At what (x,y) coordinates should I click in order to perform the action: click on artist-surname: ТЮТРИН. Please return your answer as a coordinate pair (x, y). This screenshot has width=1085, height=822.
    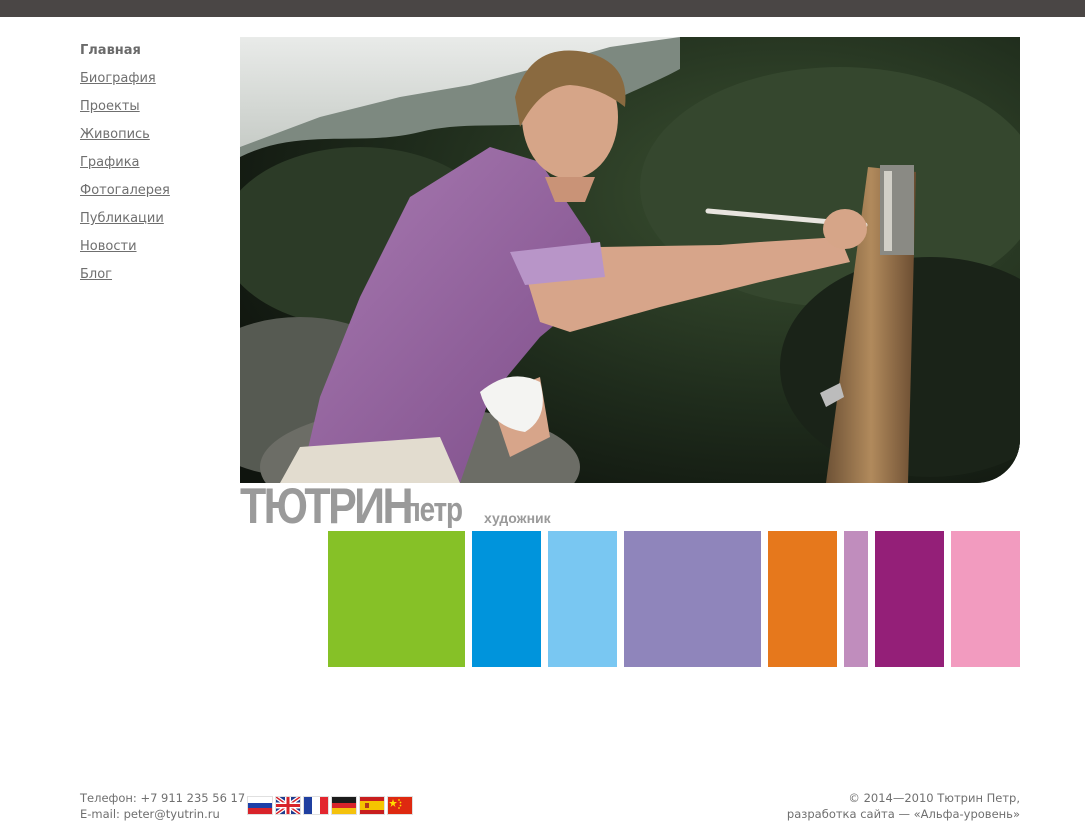
    Looking at the image, I should click on (327, 506).